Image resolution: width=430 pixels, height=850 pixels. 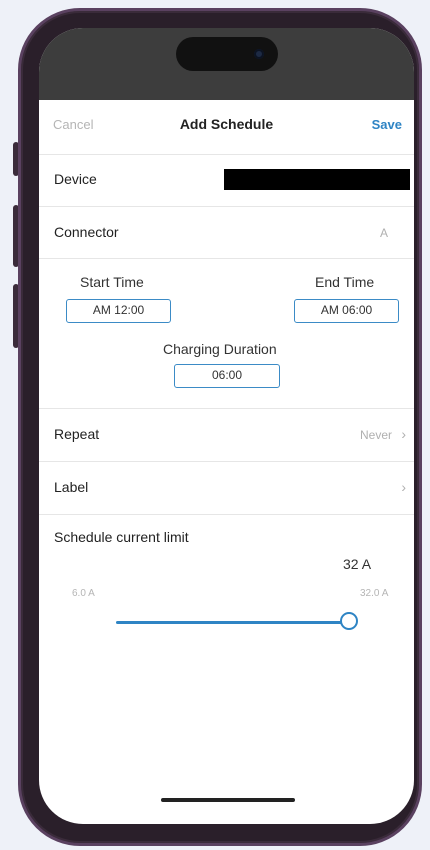 What do you see at coordinates (383, 233) in the screenshot?
I see `connector-value: A` at bounding box center [383, 233].